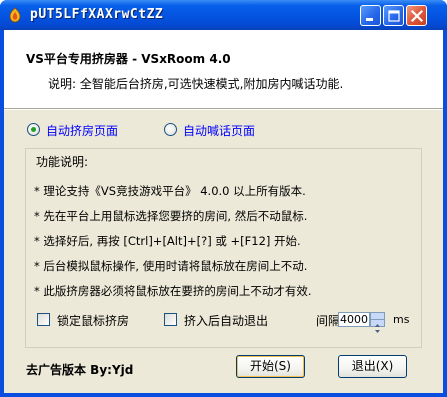 Image resolution: width=447 pixels, height=397 pixels. I want to click on lock-mouse-label: 锁定鼠标挤房, so click(93, 320).